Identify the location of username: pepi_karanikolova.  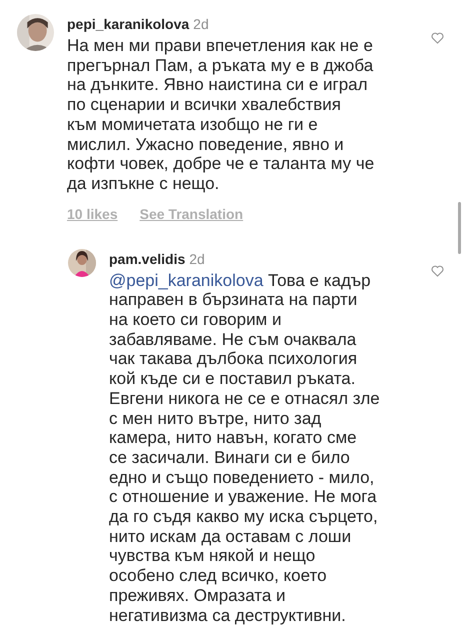
(128, 24).